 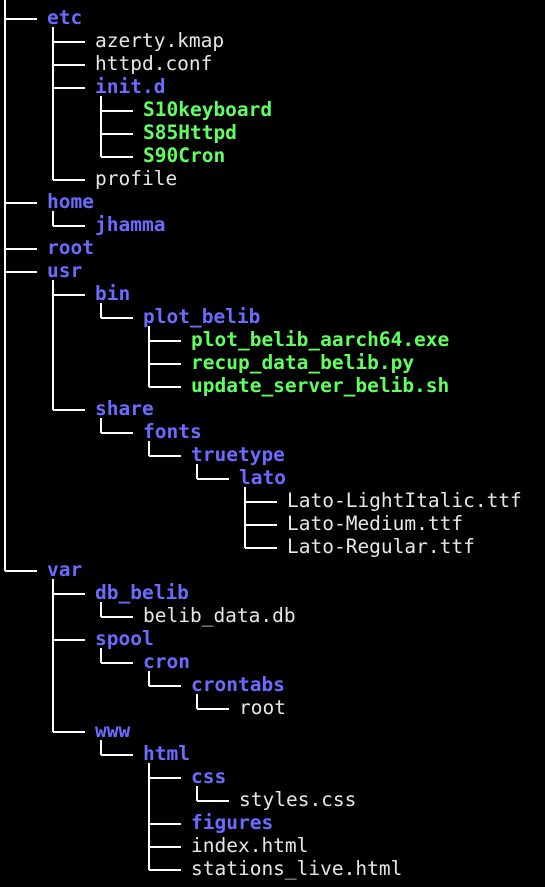 What do you see at coordinates (130, 86) in the screenshot?
I see `directory-entry: init.d` at bounding box center [130, 86].